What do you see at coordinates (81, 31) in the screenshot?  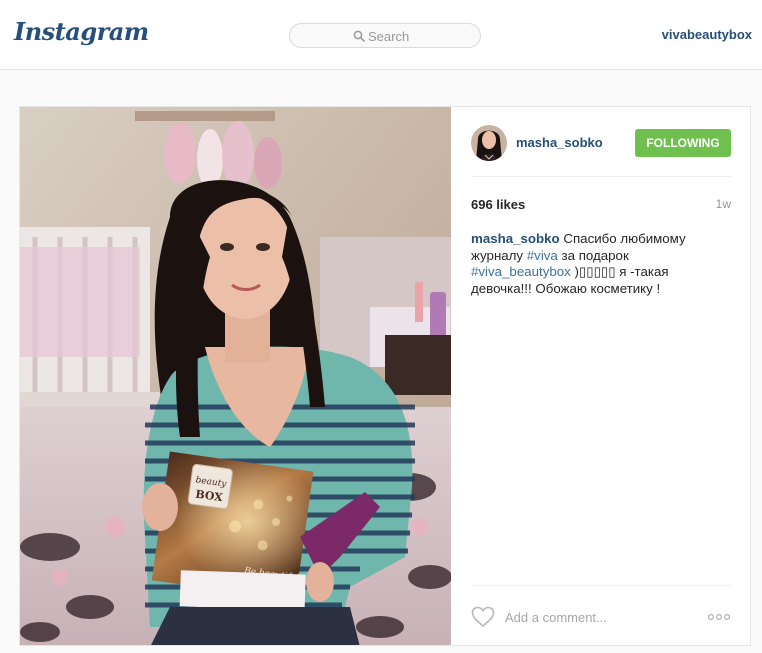 I see `instagram-logo: Instagram` at bounding box center [81, 31].